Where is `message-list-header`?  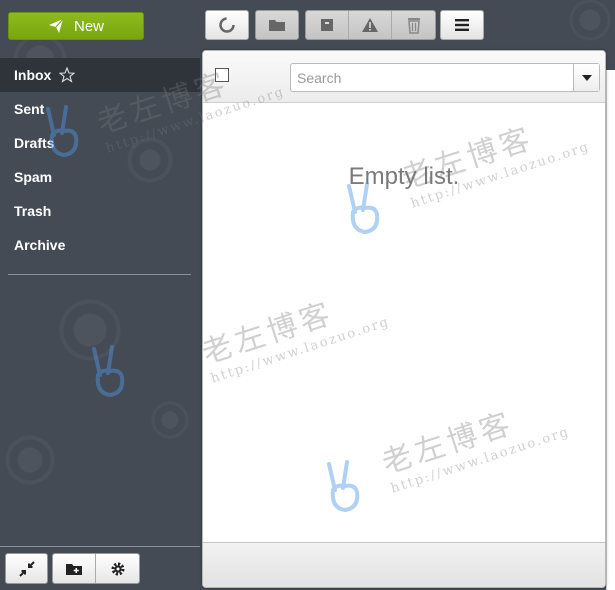 message-list-header is located at coordinates (404, 77).